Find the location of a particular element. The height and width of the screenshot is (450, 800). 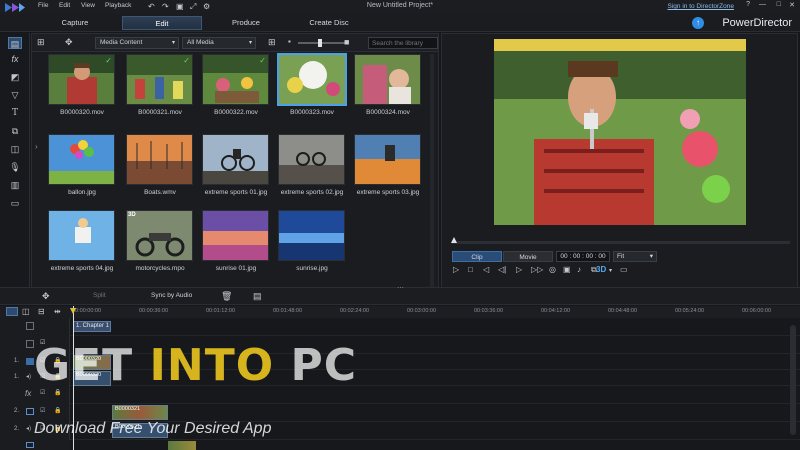

media-thumb-boats is located at coordinates (159, 159).